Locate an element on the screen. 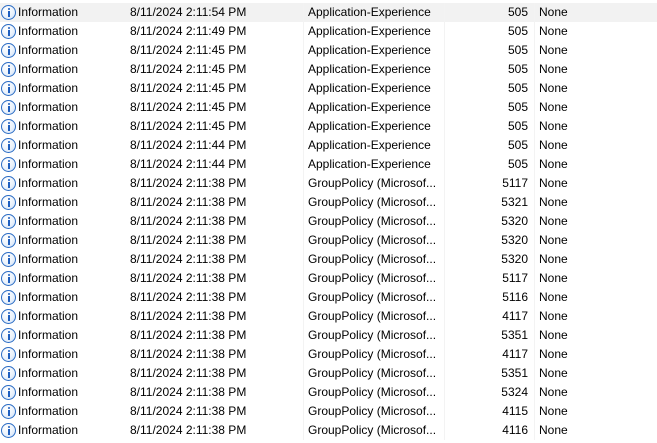 This screenshot has width=657, height=443. event-id-cell: 4117 is located at coordinates (515, 316).